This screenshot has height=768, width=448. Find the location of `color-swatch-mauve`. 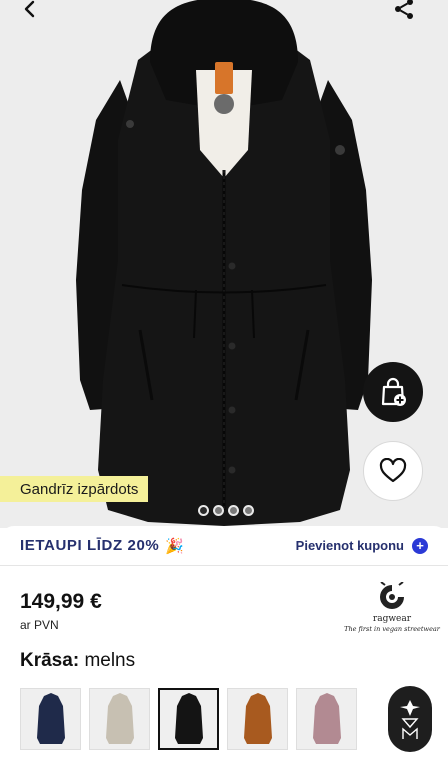

color-swatch-mauve is located at coordinates (326, 719).